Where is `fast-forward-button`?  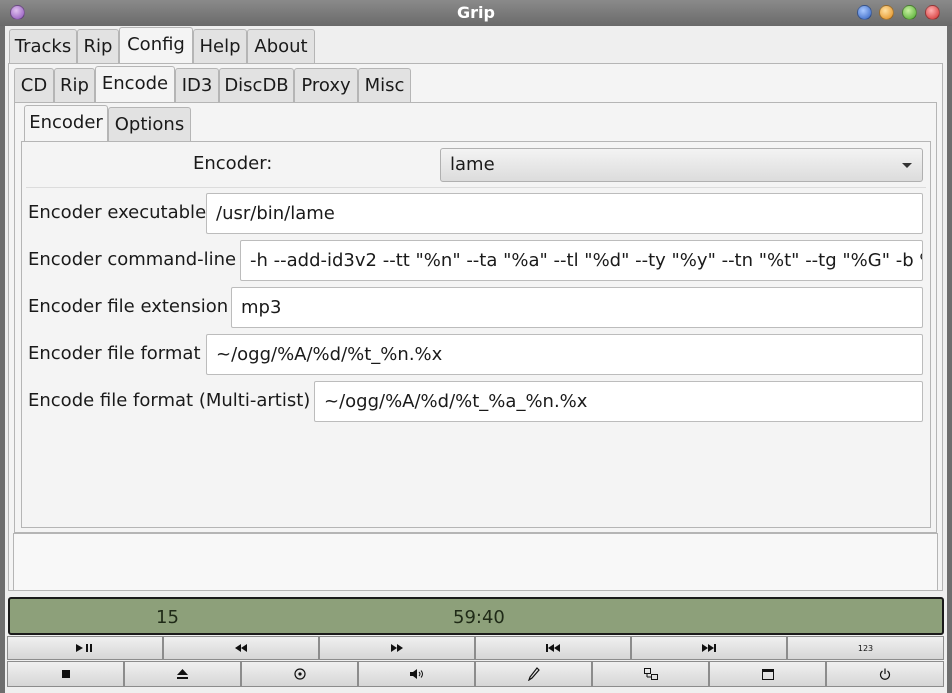
fast-forward-button is located at coordinates (397, 648).